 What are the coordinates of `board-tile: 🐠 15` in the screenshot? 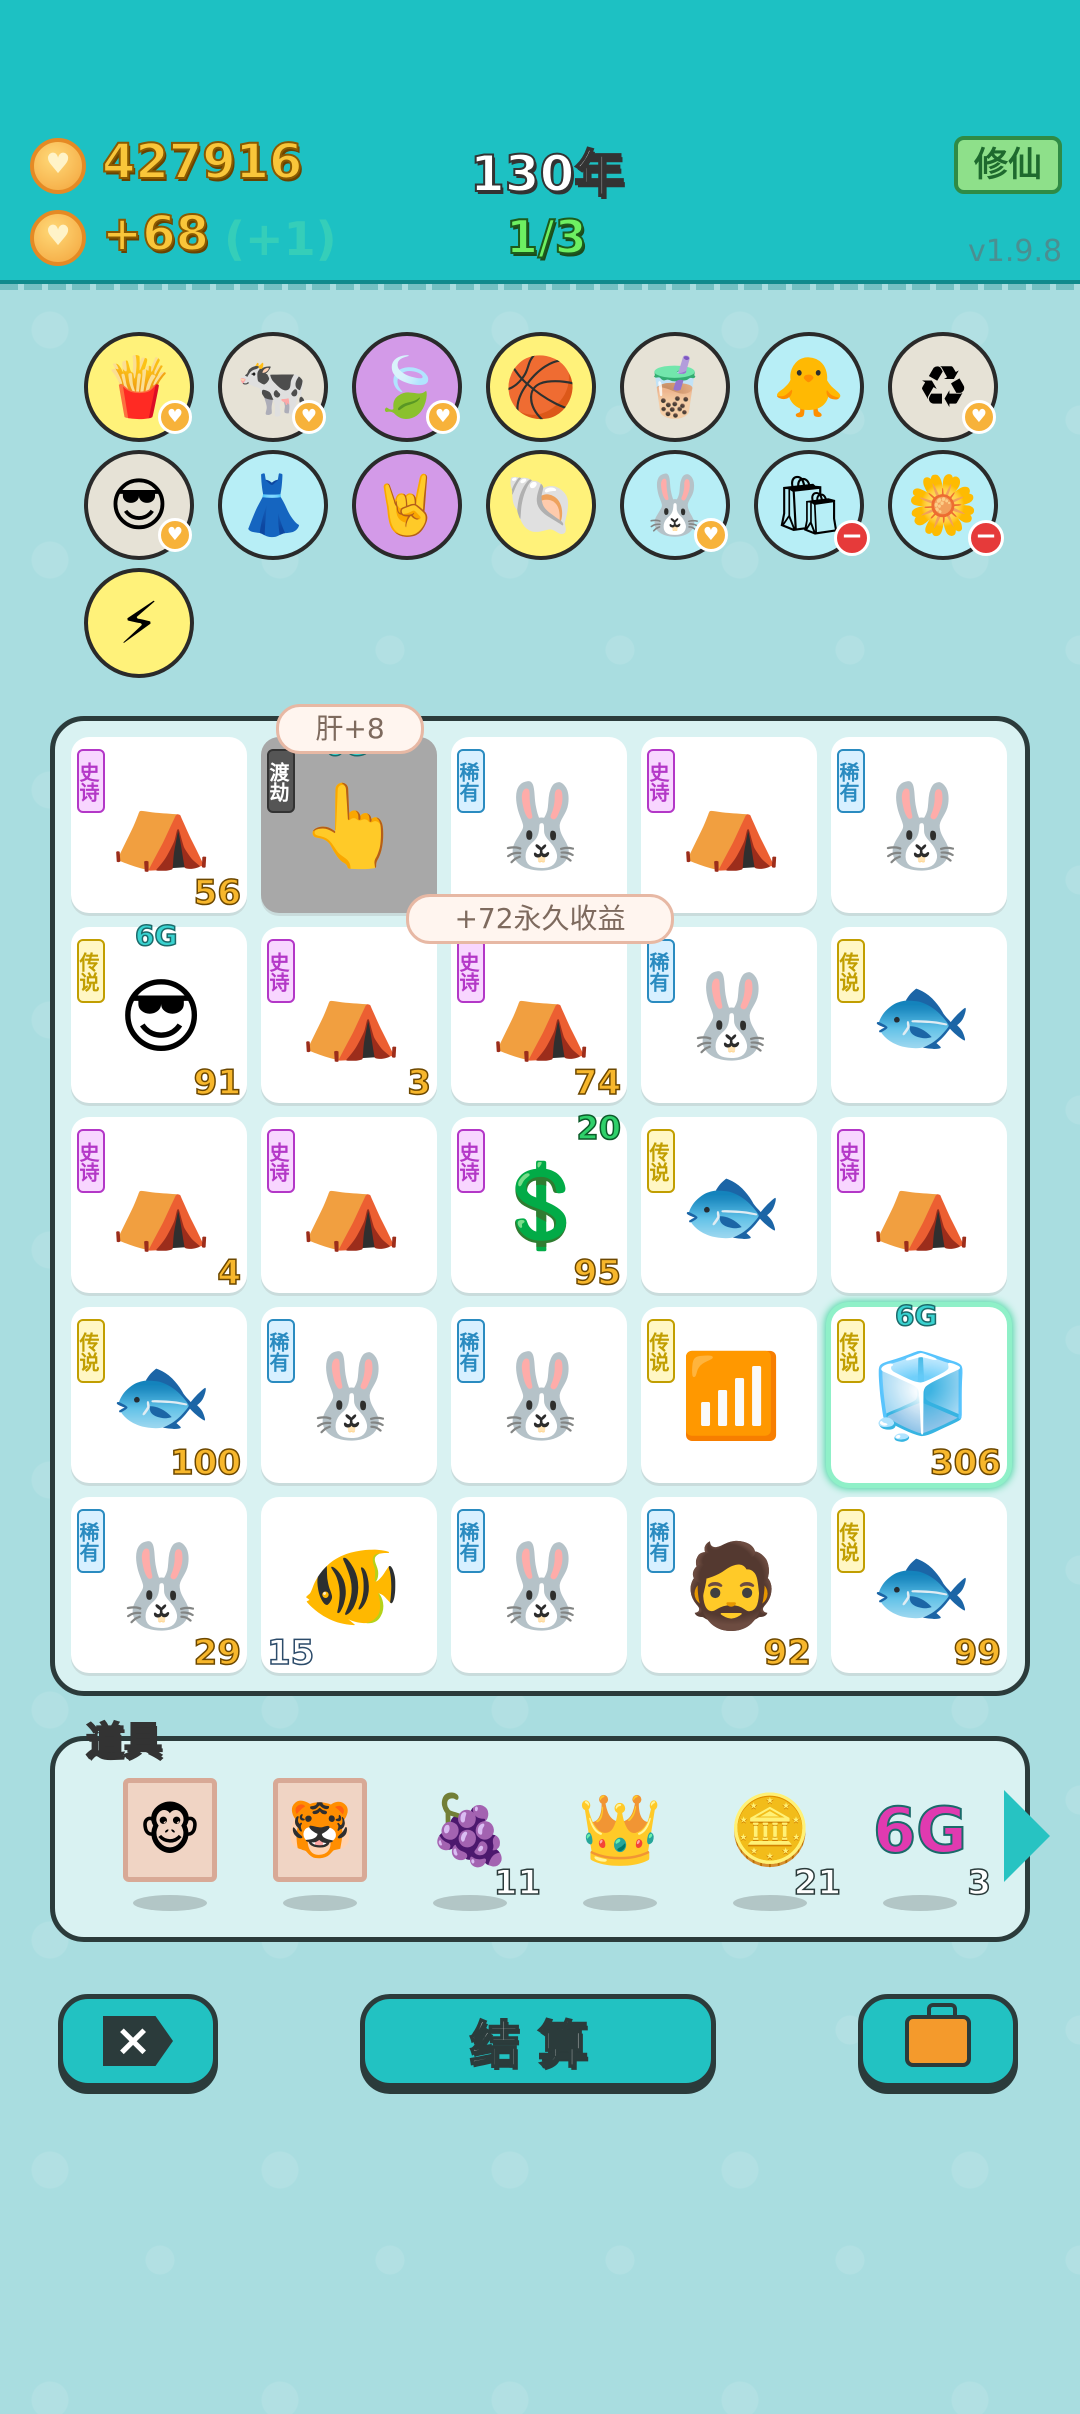 It's located at (349, 1585).